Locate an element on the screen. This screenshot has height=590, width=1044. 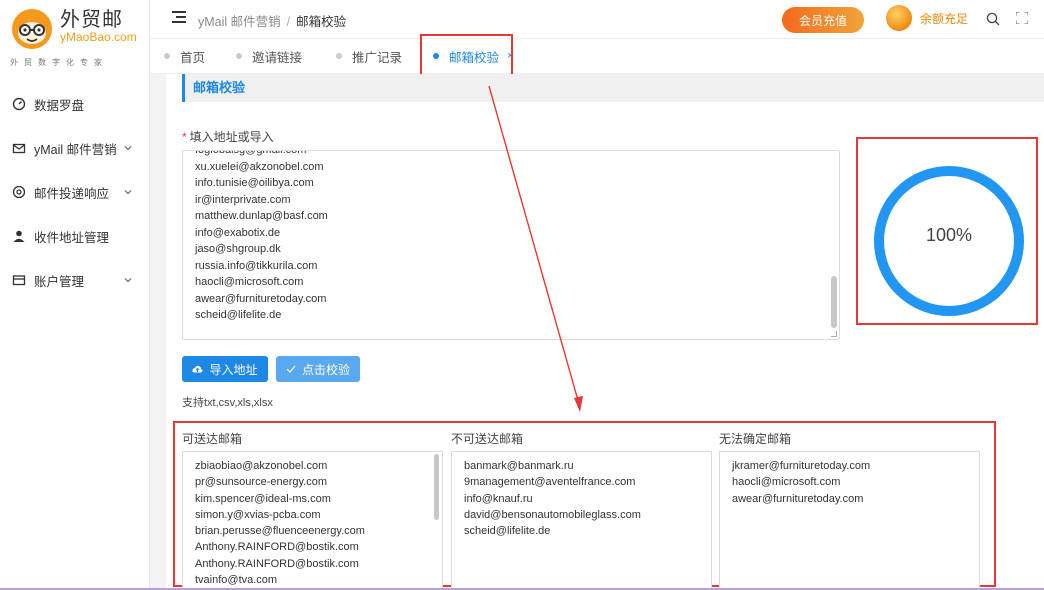
tab-home: 首页 is located at coordinates (184, 56).